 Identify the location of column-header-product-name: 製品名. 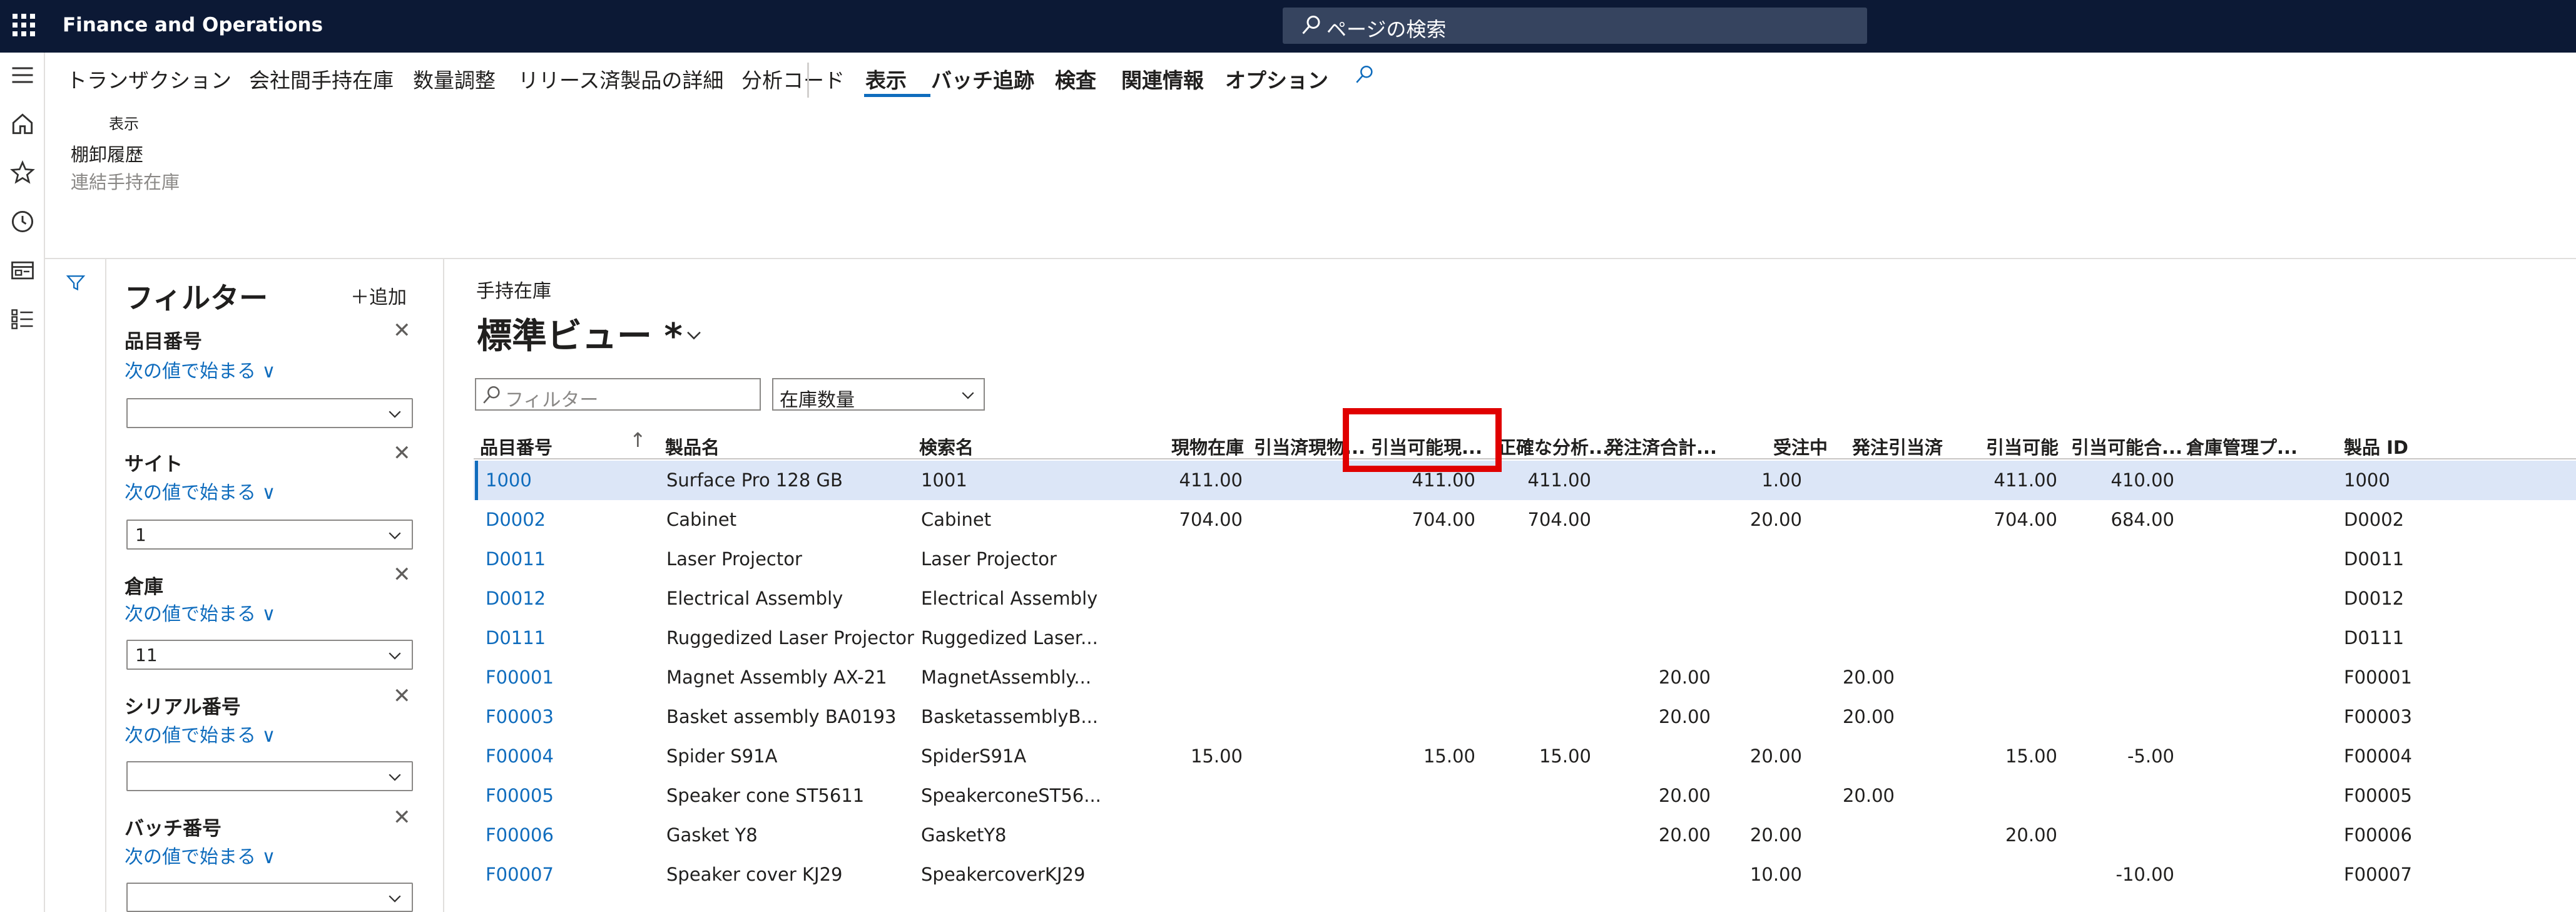
(692, 446).